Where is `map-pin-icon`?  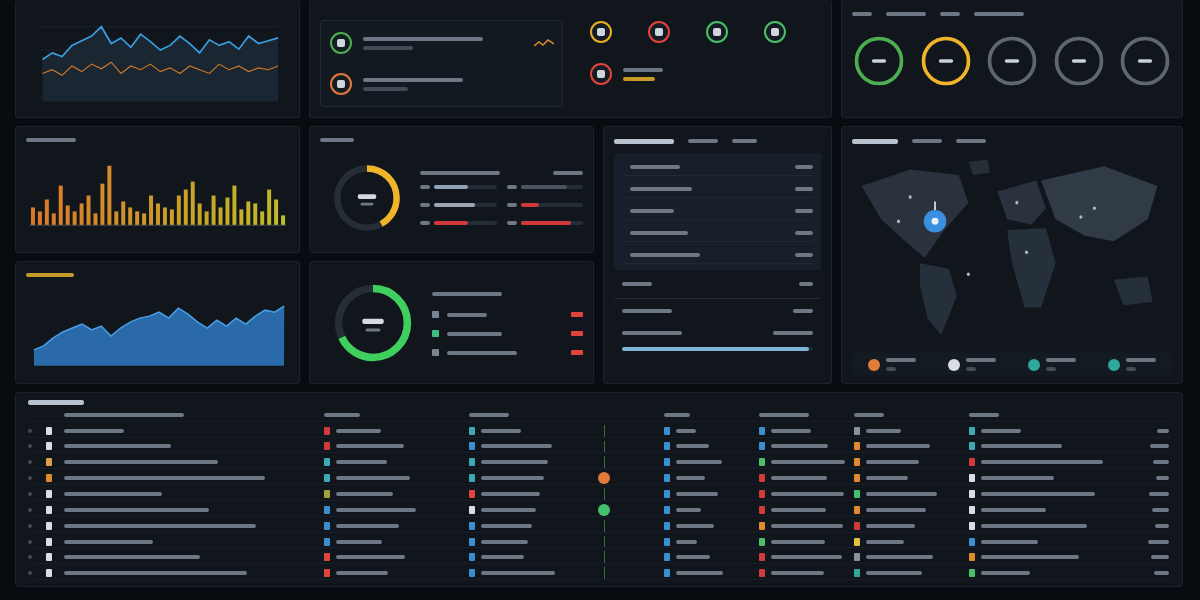
map-pin-icon is located at coordinates (935, 217).